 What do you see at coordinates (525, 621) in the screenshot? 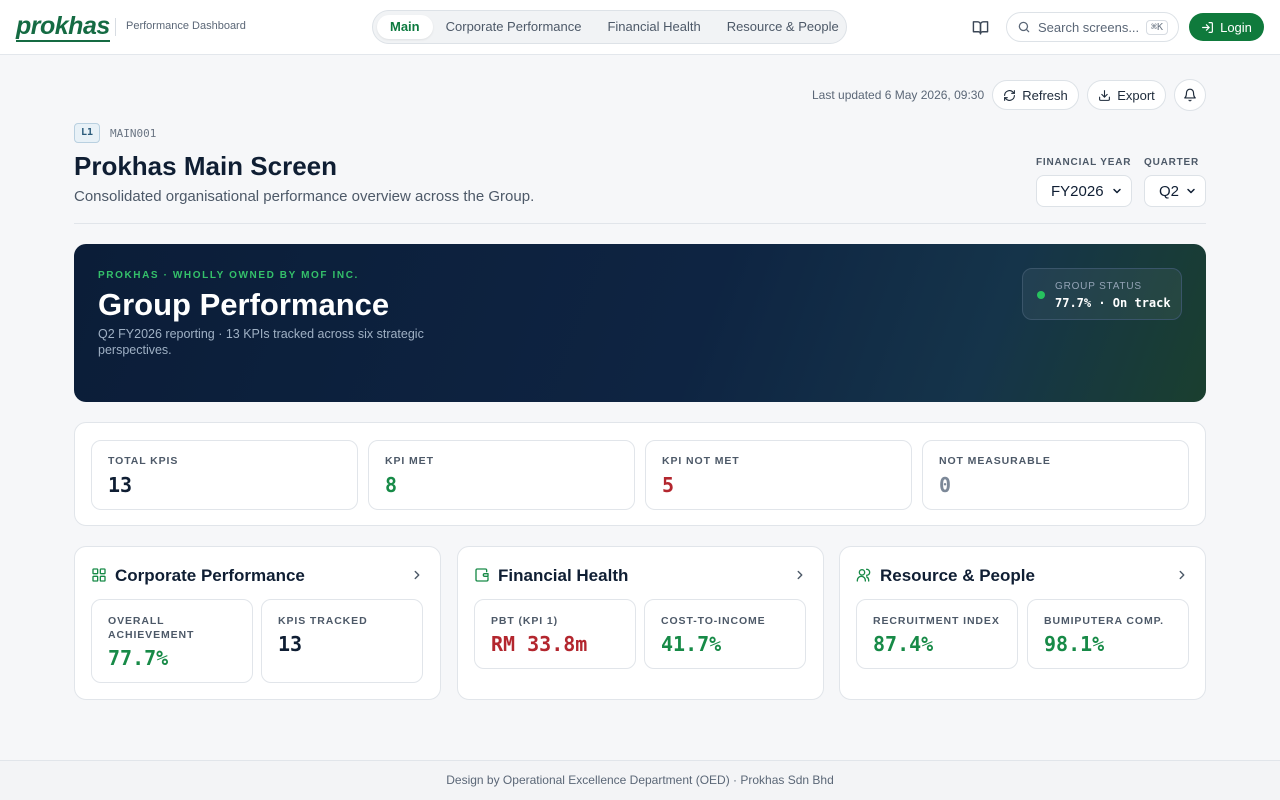
I see `metric-label: PBT (KPI 1)` at bounding box center [525, 621].